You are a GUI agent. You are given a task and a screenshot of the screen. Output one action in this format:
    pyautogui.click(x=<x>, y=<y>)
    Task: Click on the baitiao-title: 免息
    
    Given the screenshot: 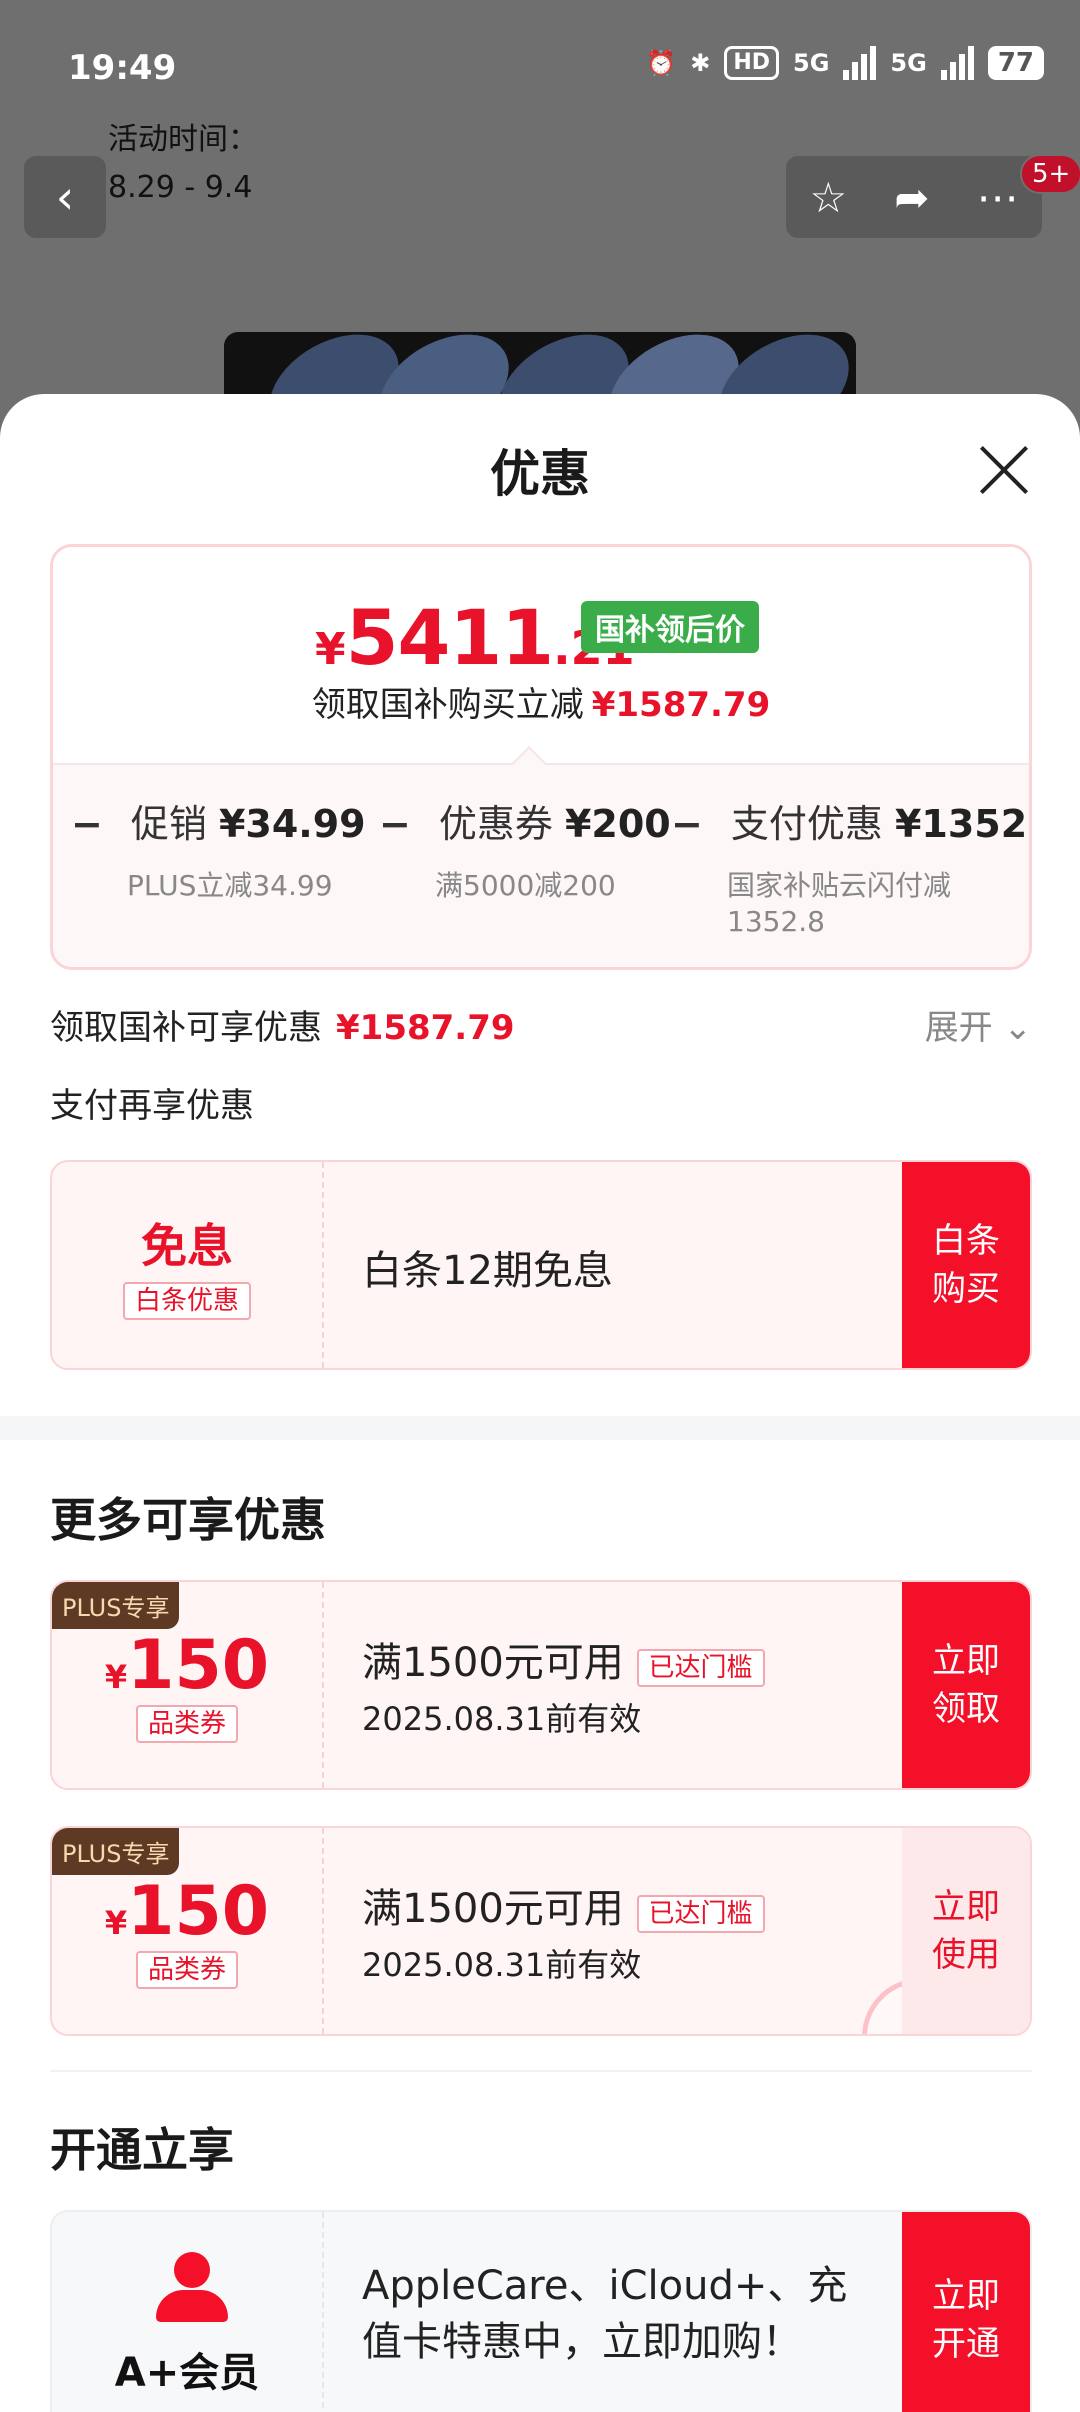 What is the action you would take?
    pyautogui.click(x=187, y=1246)
    